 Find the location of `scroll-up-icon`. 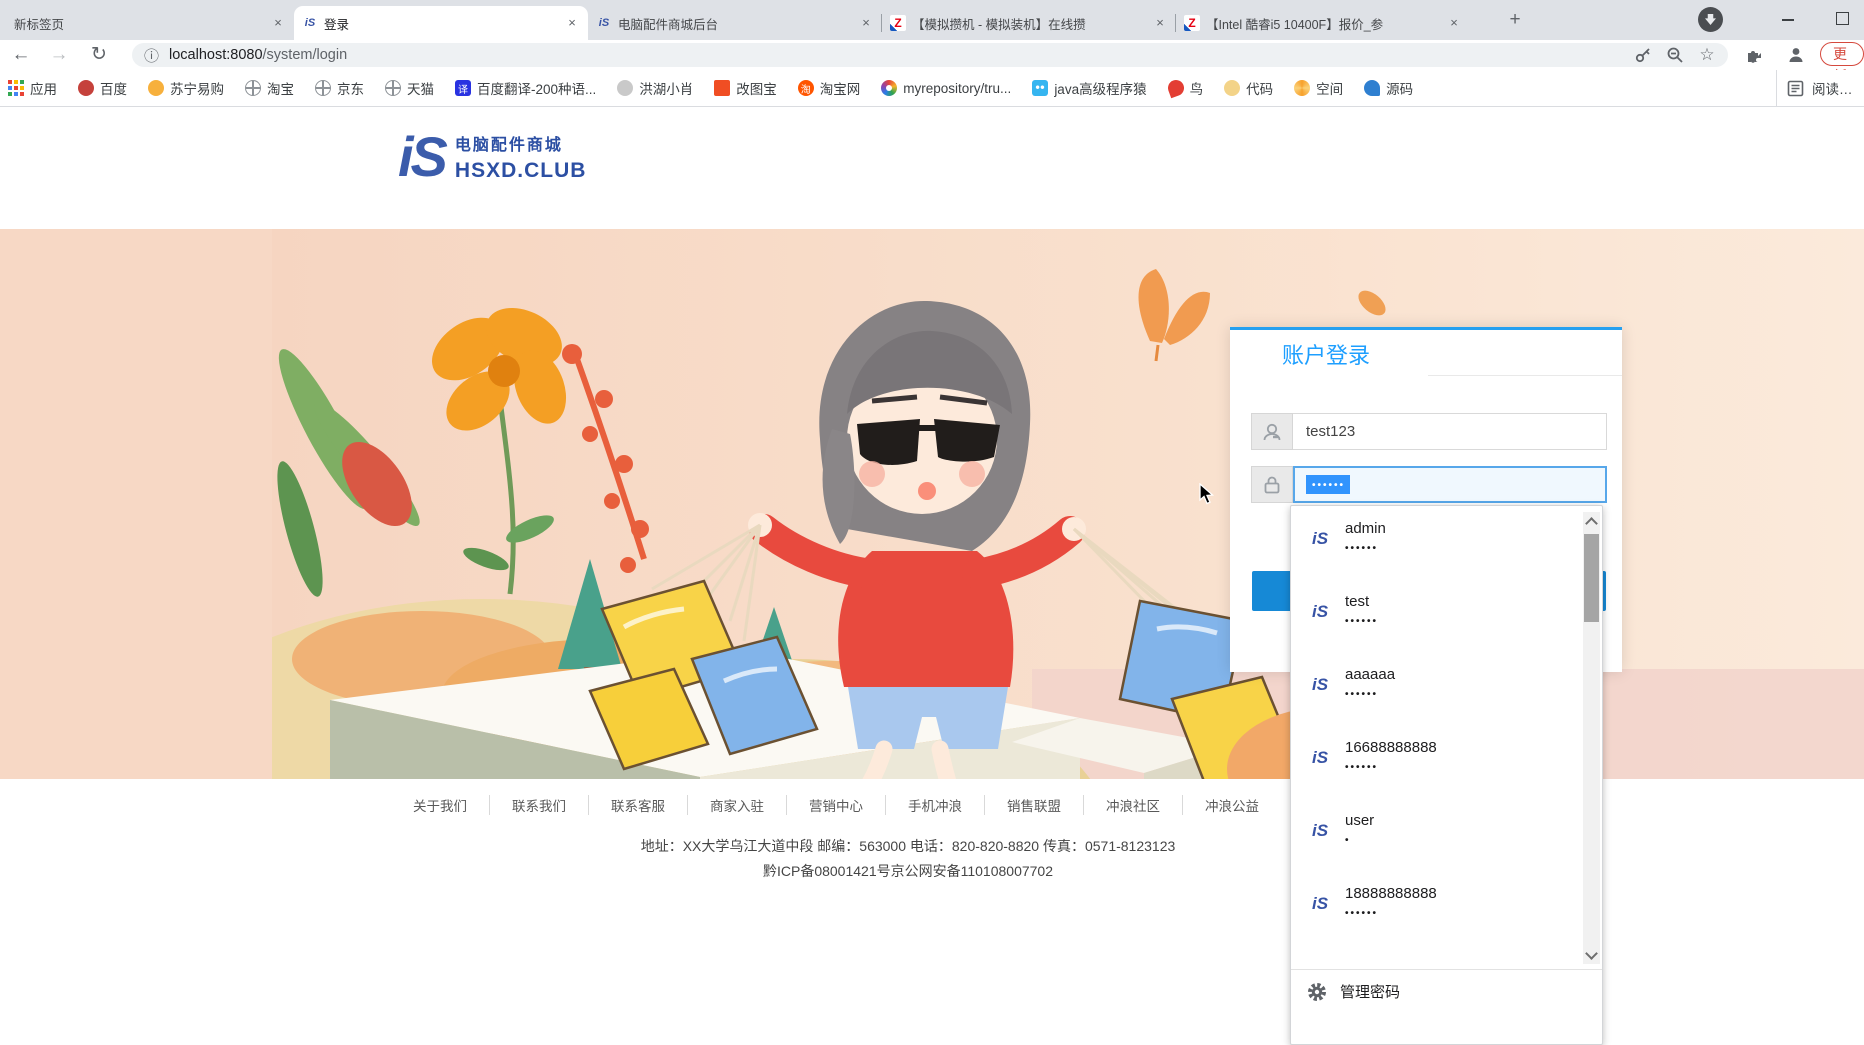

scroll-up-icon is located at coordinates (1591, 523).